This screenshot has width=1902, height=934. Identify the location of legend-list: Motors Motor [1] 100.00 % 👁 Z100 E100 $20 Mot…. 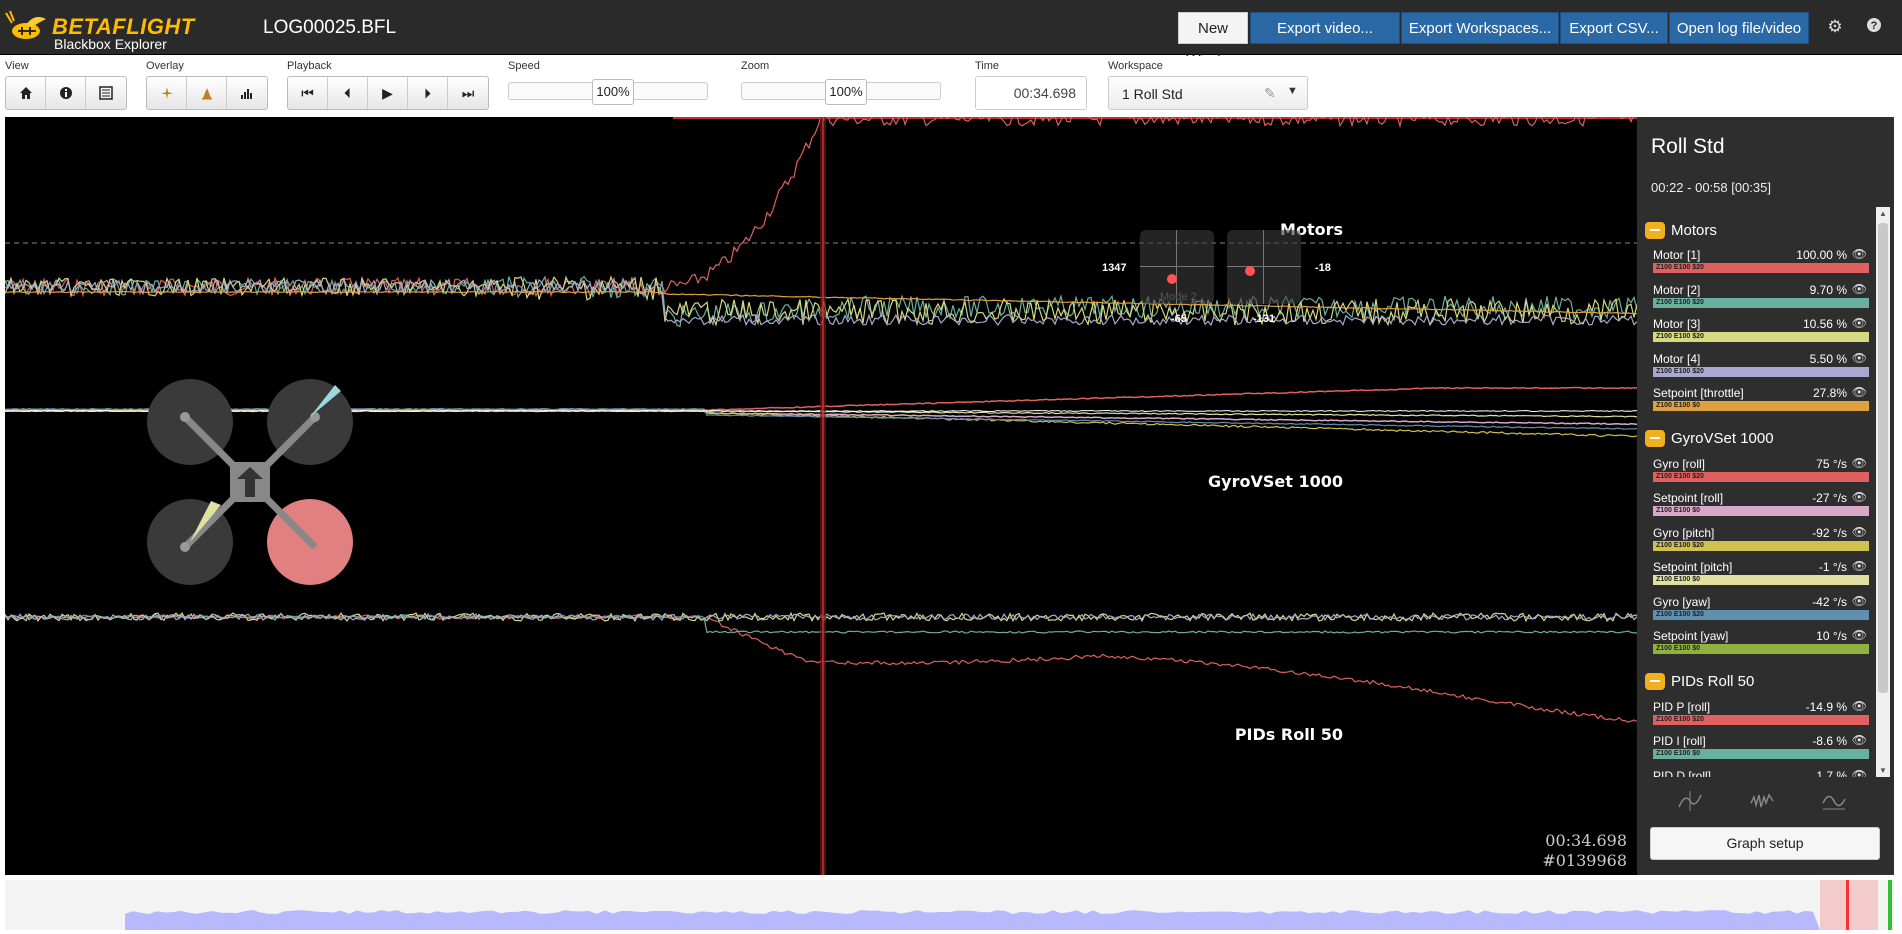
(1761, 492).